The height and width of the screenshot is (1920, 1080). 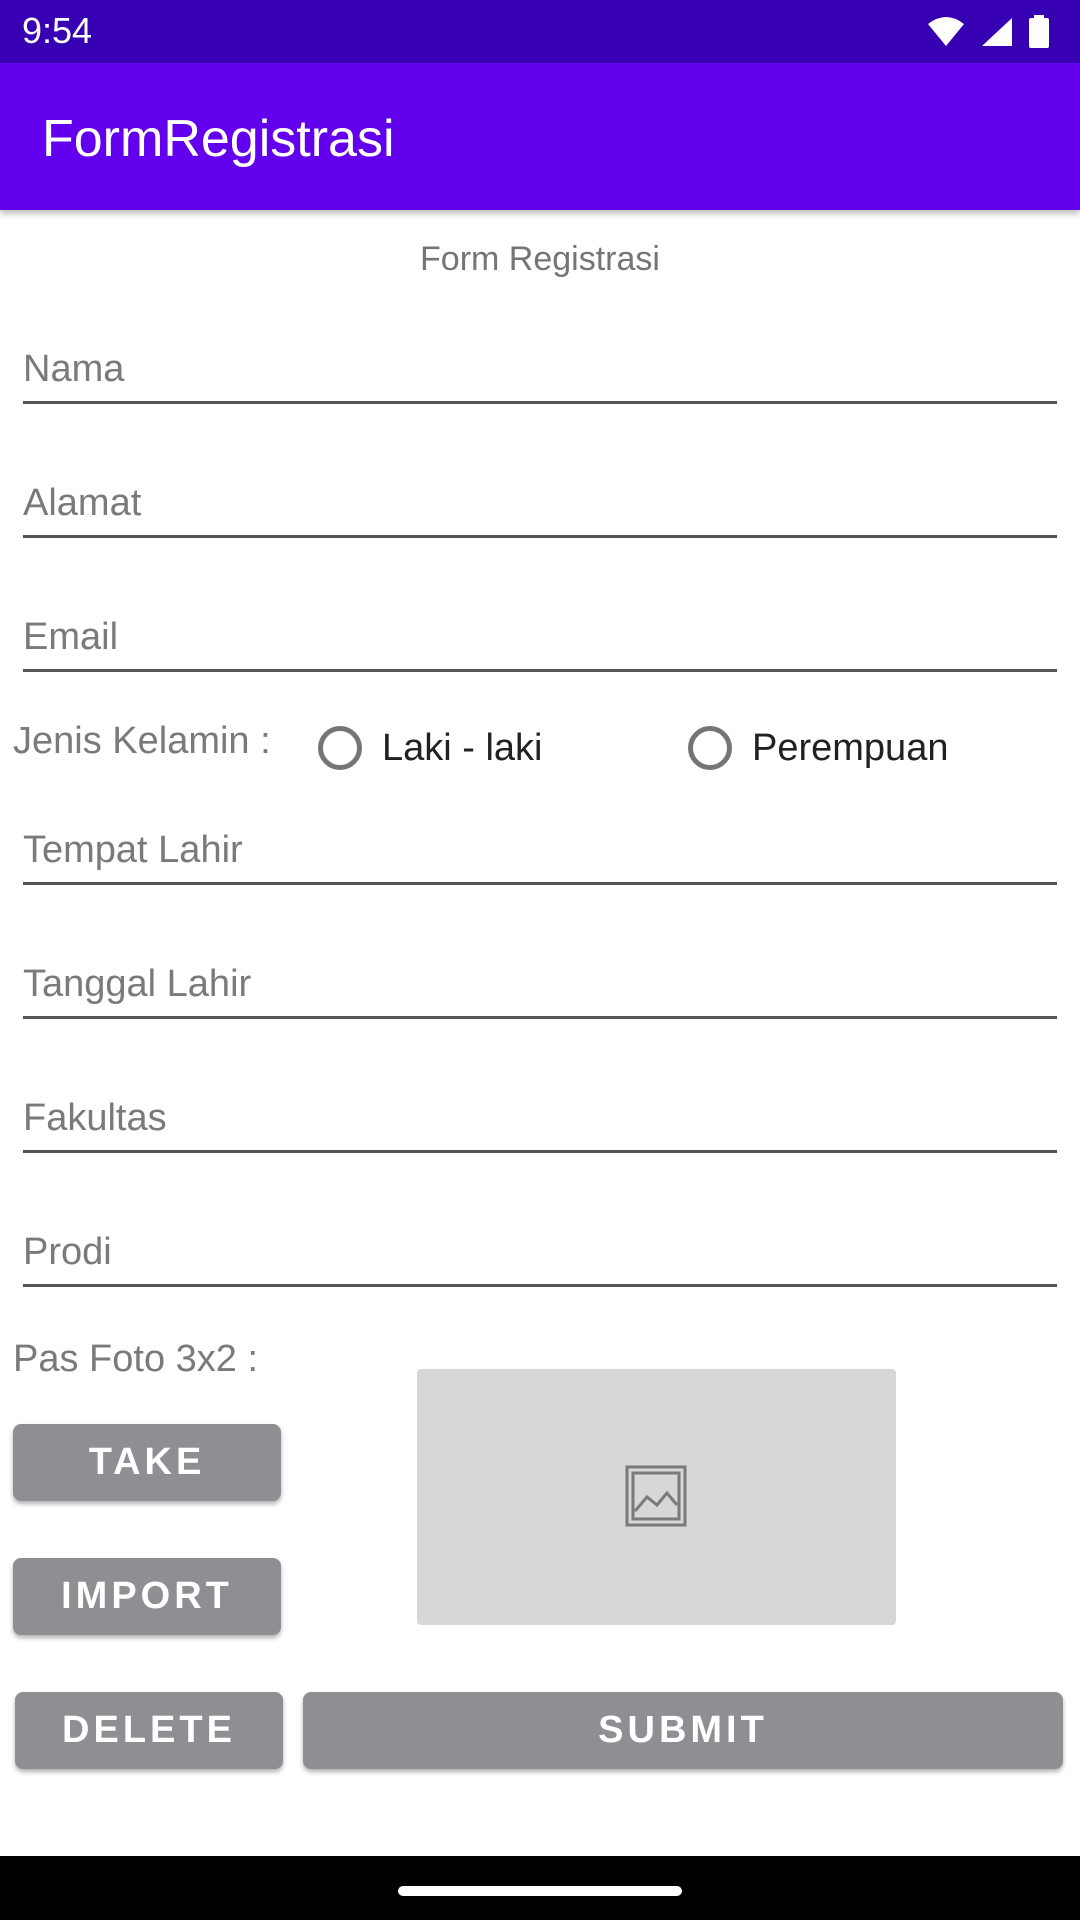 What do you see at coordinates (540, 850) in the screenshot?
I see `tempat-lahir-input` at bounding box center [540, 850].